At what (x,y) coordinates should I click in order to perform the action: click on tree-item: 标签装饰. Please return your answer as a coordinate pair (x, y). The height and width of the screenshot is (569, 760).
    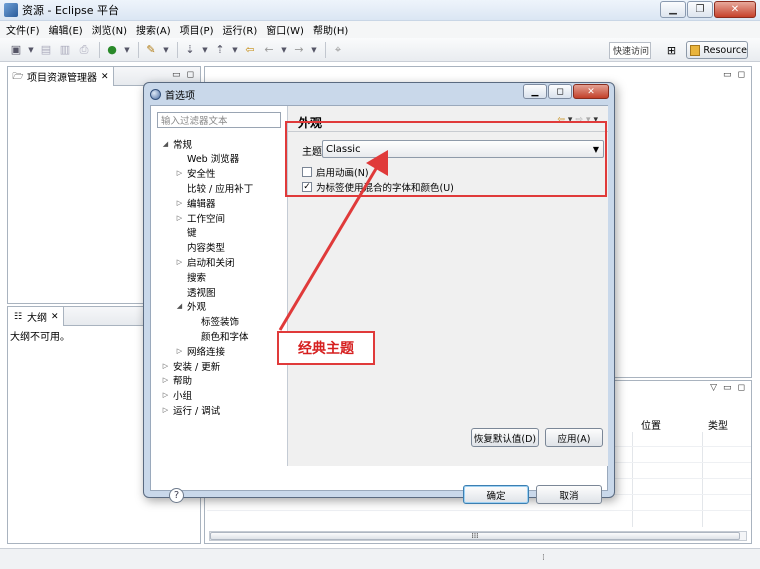
    Looking at the image, I should click on (214, 321).